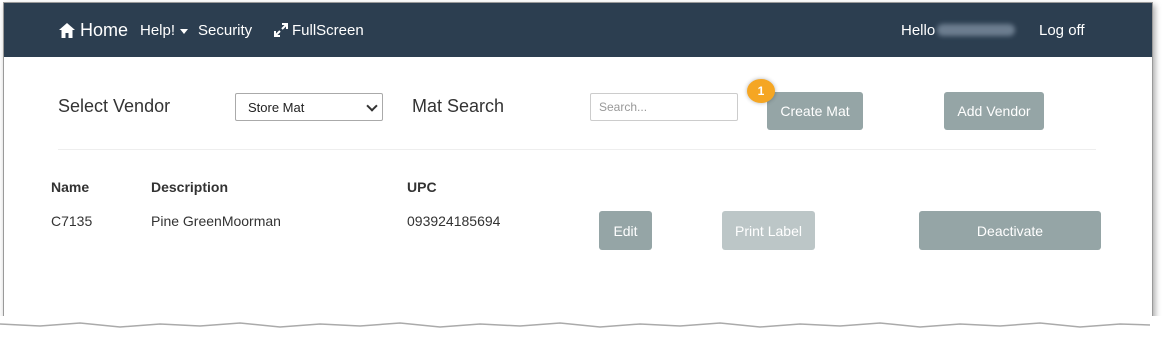  I want to click on vendor-select-value: Store Mat, so click(276, 107).